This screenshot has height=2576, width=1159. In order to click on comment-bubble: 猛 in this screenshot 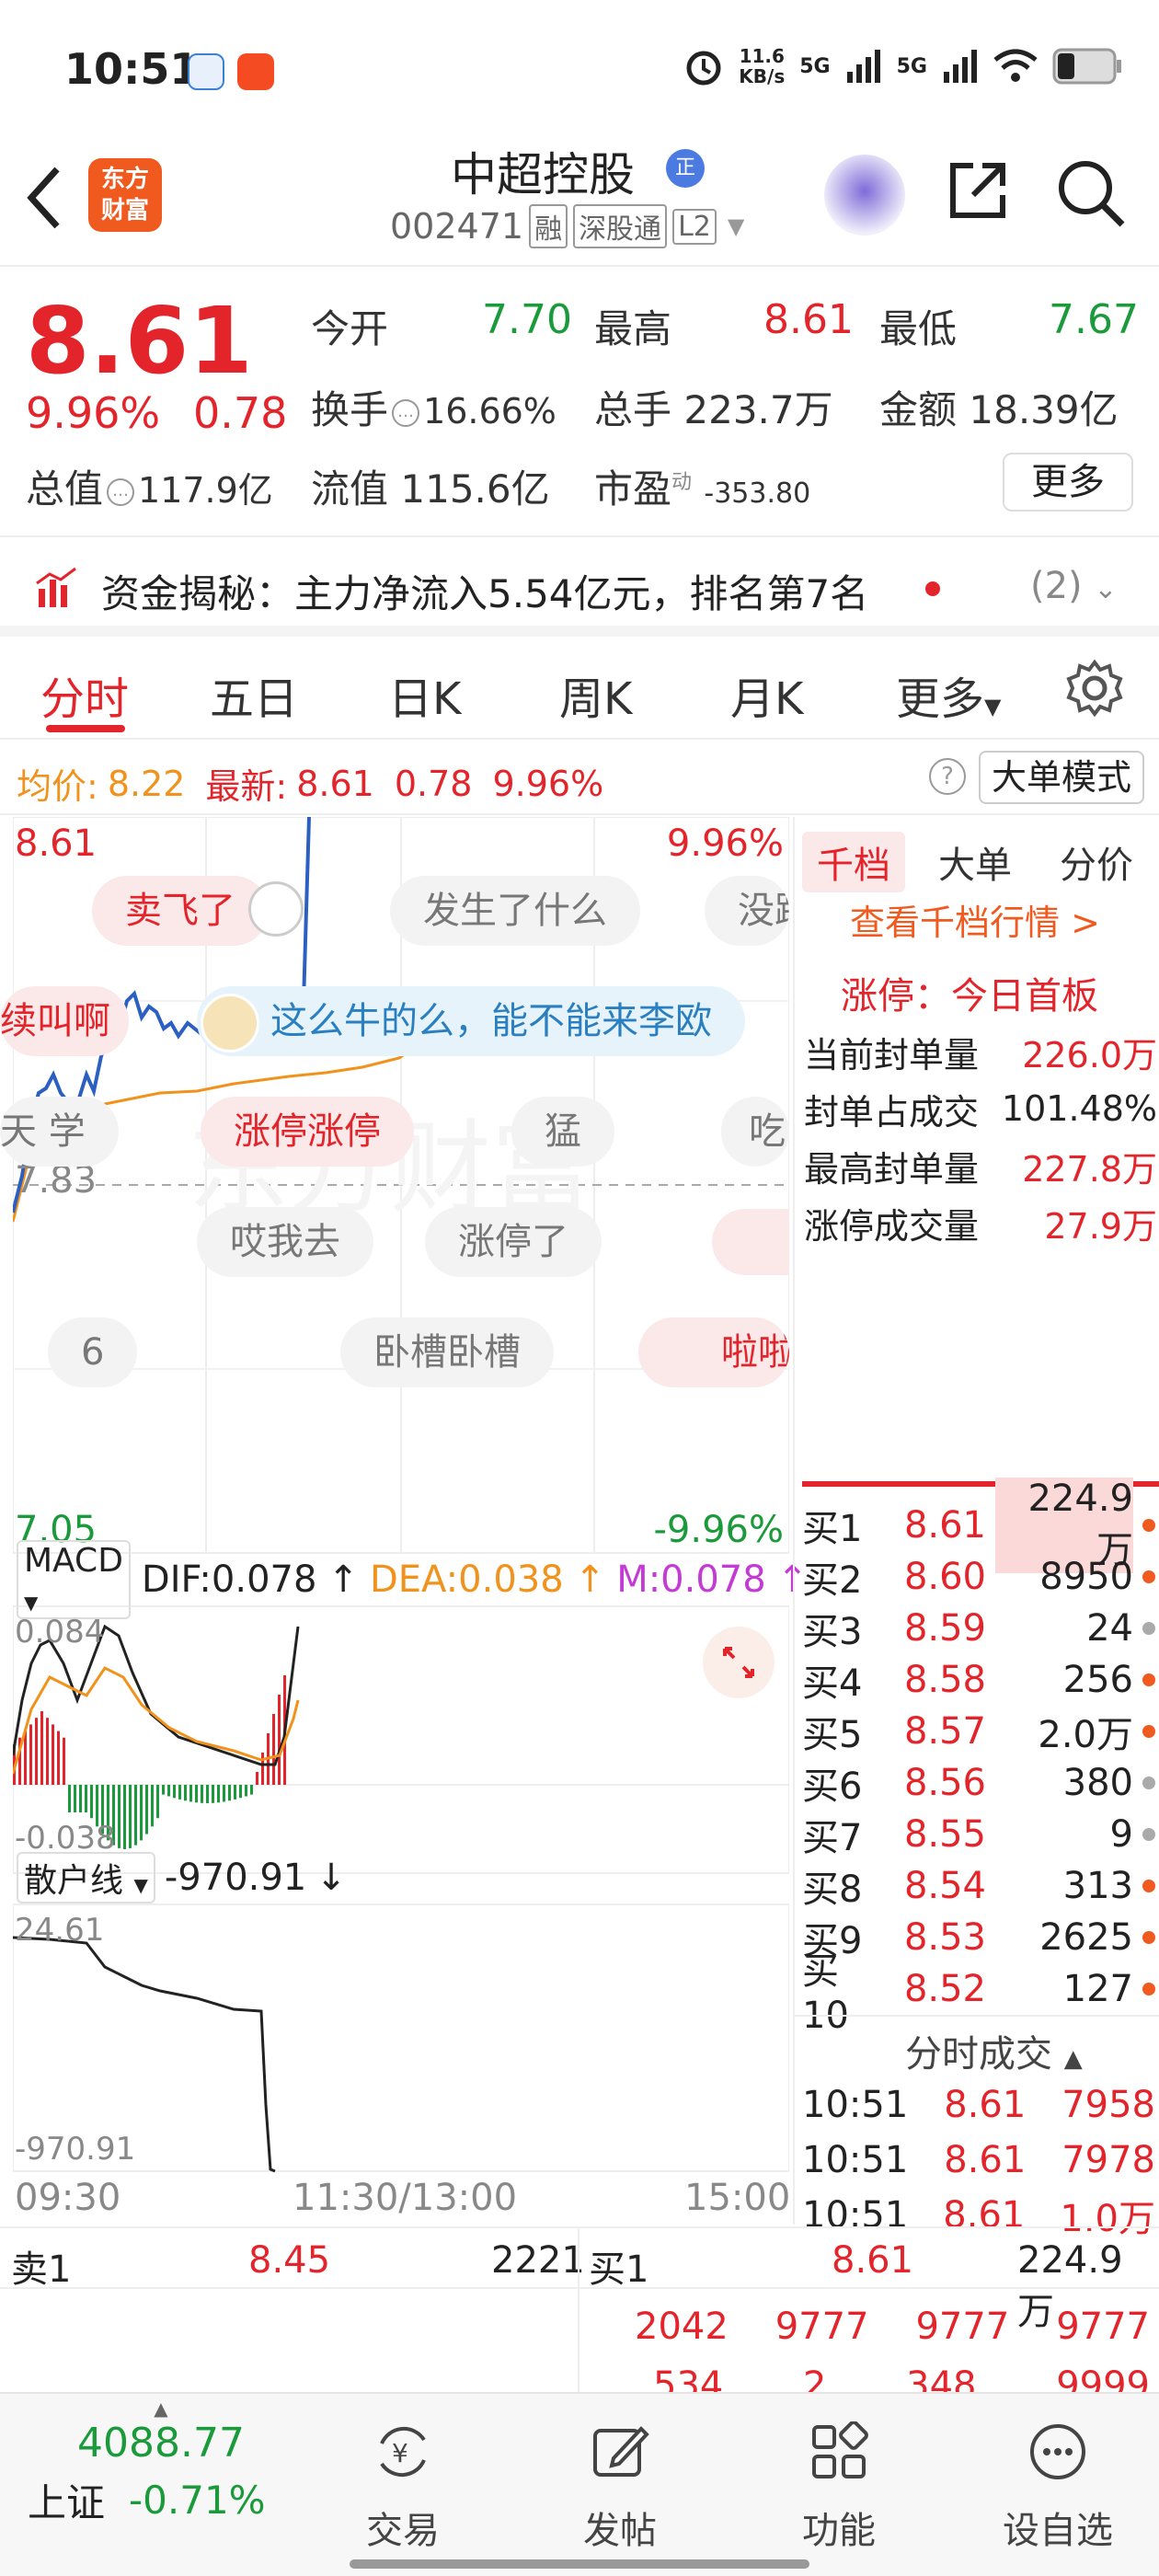, I will do `click(562, 1132)`.